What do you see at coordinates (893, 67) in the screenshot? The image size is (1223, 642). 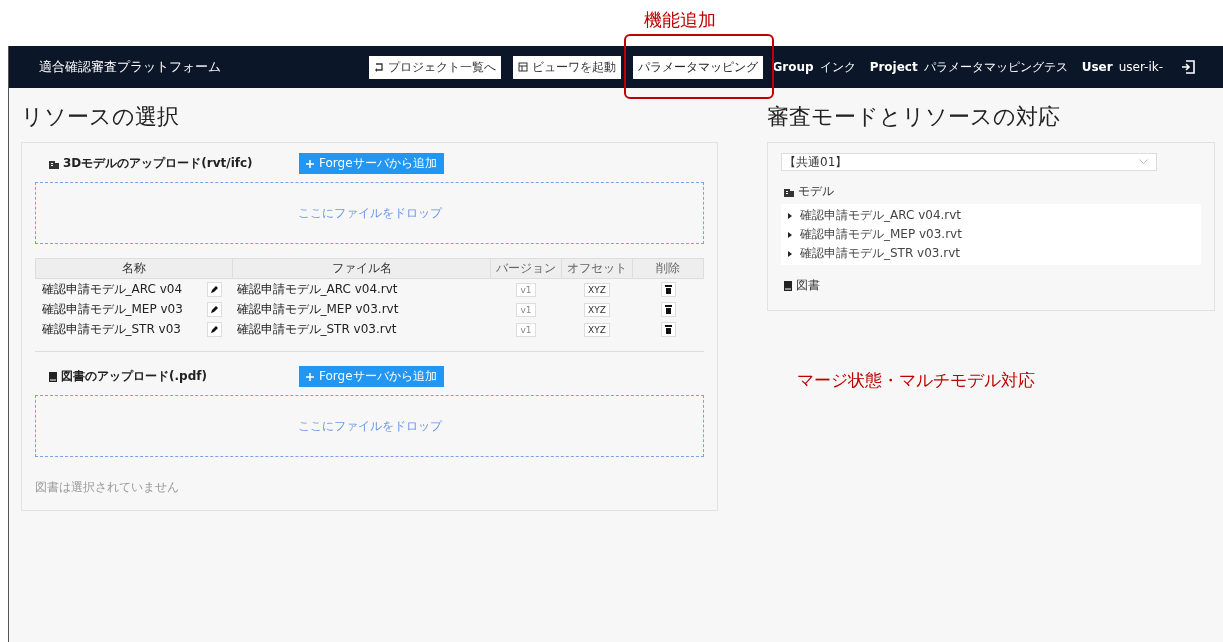 I see `info-label: Project` at bounding box center [893, 67].